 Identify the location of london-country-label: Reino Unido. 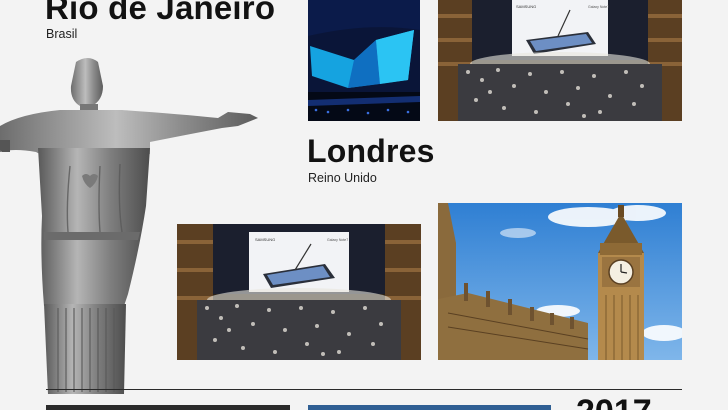
(342, 178).